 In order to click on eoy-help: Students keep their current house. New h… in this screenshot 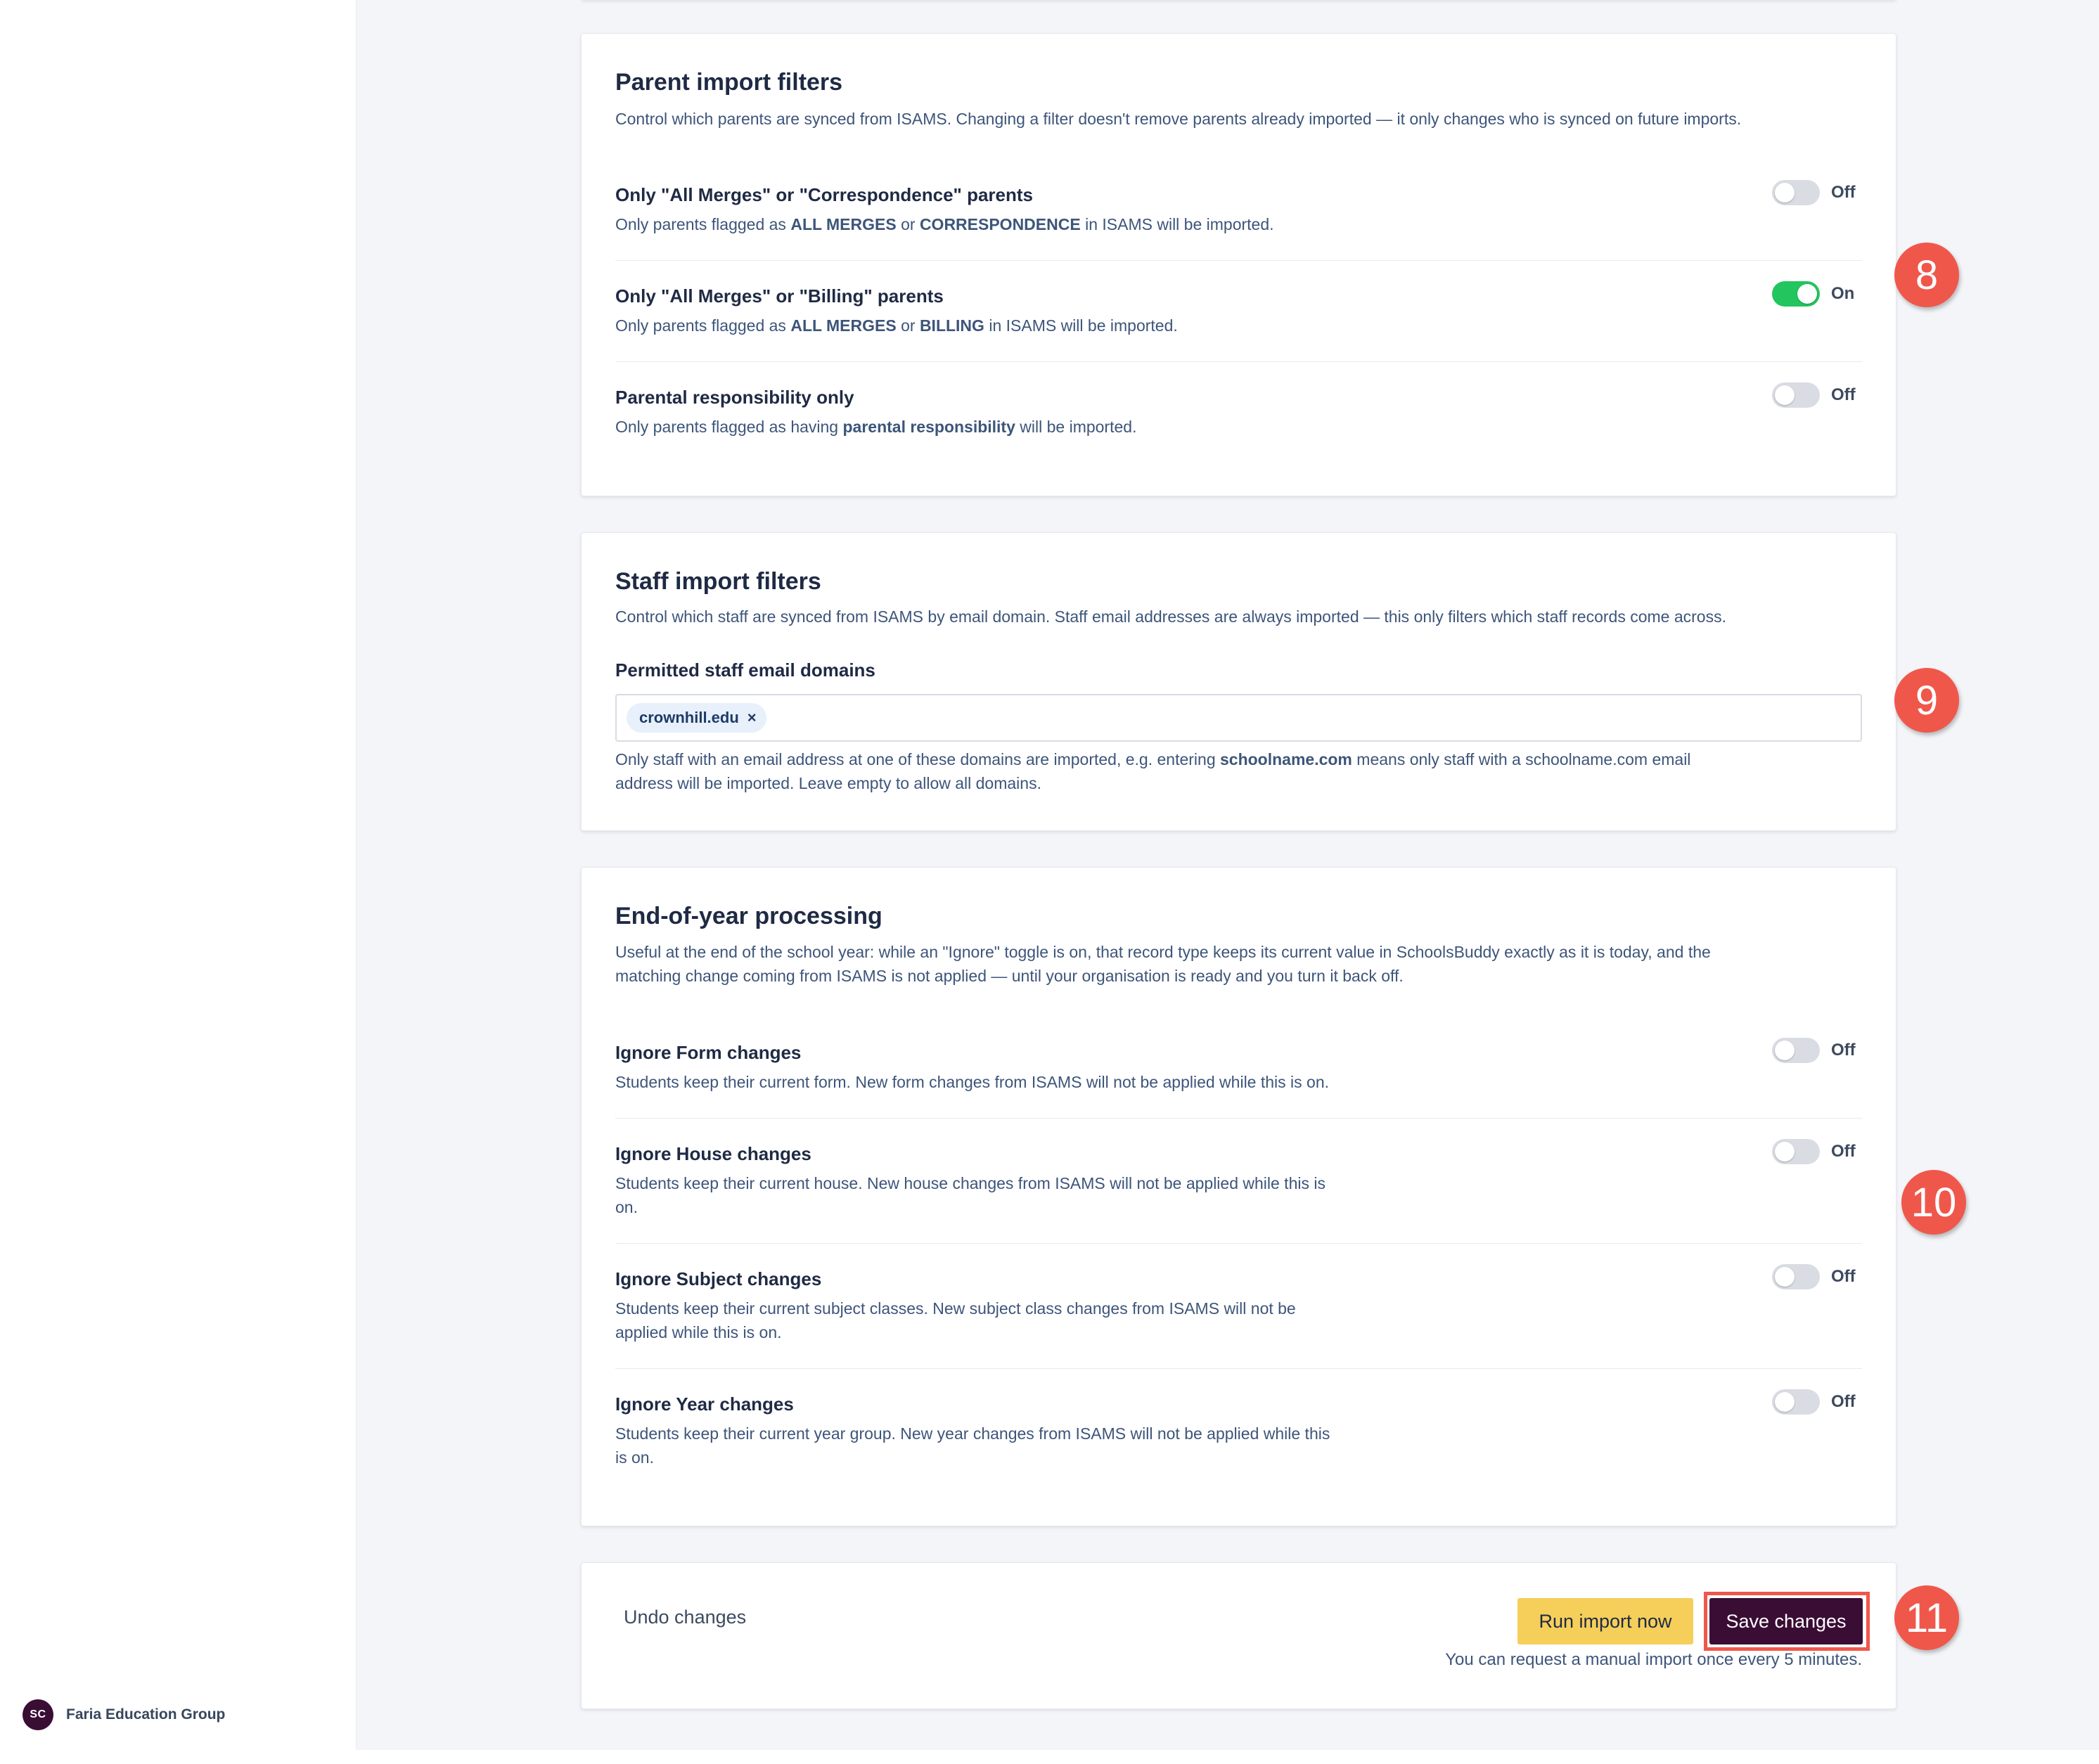, I will do `click(970, 1195)`.